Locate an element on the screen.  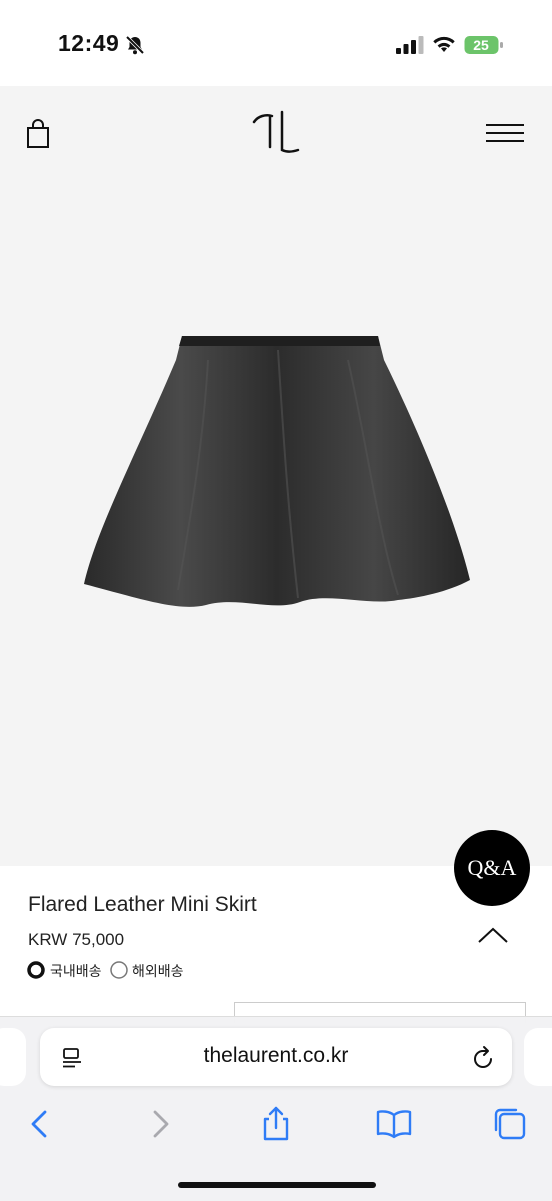
silent-bell-icon is located at coordinates (135, 45).